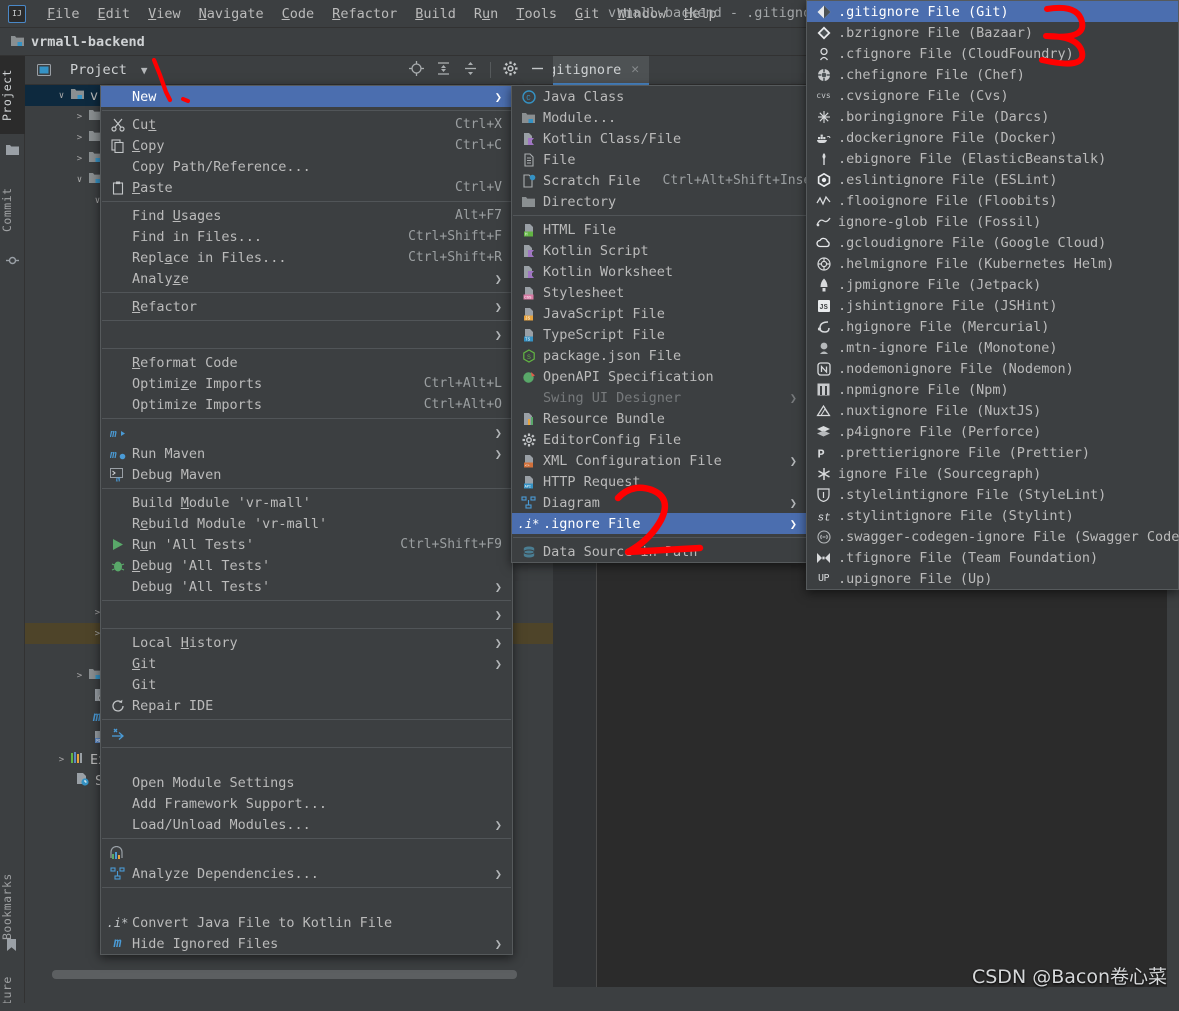 This screenshot has width=1179, height=1011. Describe the element at coordinates (669, 180) in the screenshot. I see `menu-item-scratch-file: Scratch File Ctrl+Alt+Shift+Insert` at that location.